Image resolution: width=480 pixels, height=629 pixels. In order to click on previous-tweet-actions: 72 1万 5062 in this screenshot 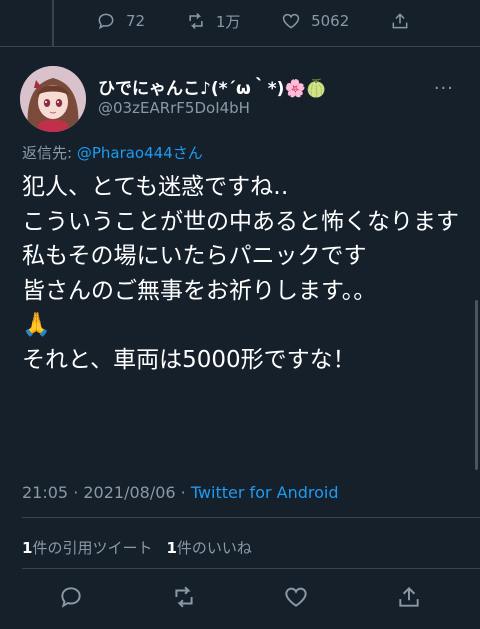, I will do `click(253, 21)`.